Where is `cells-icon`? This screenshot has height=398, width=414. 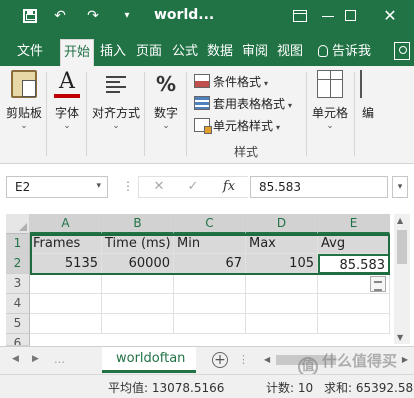
cells-icon is located at coordinates (330, 84).